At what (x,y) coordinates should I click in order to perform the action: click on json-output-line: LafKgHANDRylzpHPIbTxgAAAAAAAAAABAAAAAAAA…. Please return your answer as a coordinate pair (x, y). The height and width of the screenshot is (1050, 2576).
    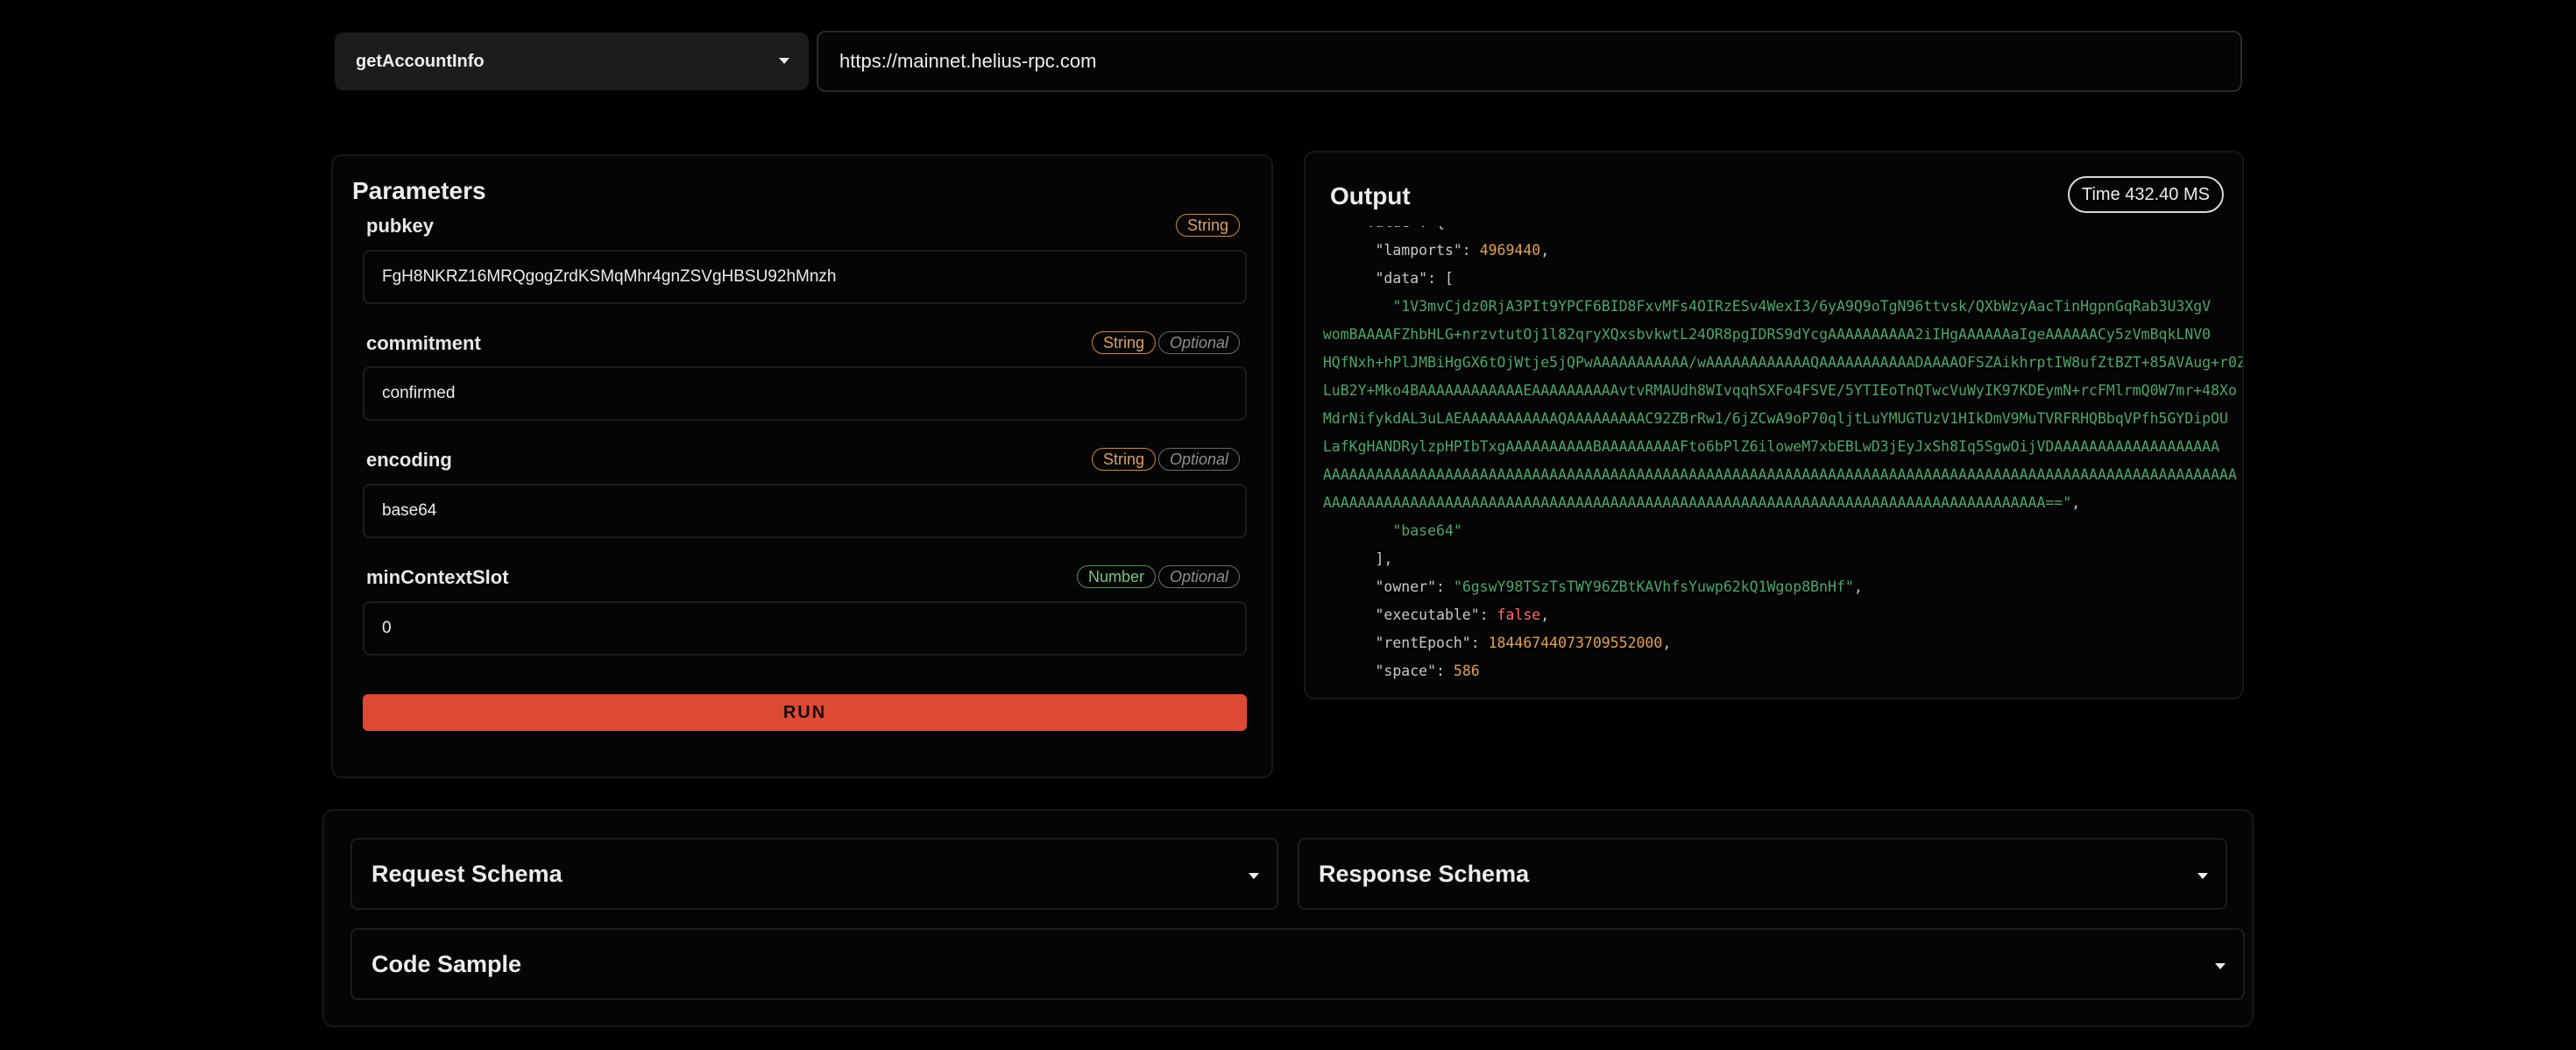
    Looking at the image, I should click on (1774, 447).